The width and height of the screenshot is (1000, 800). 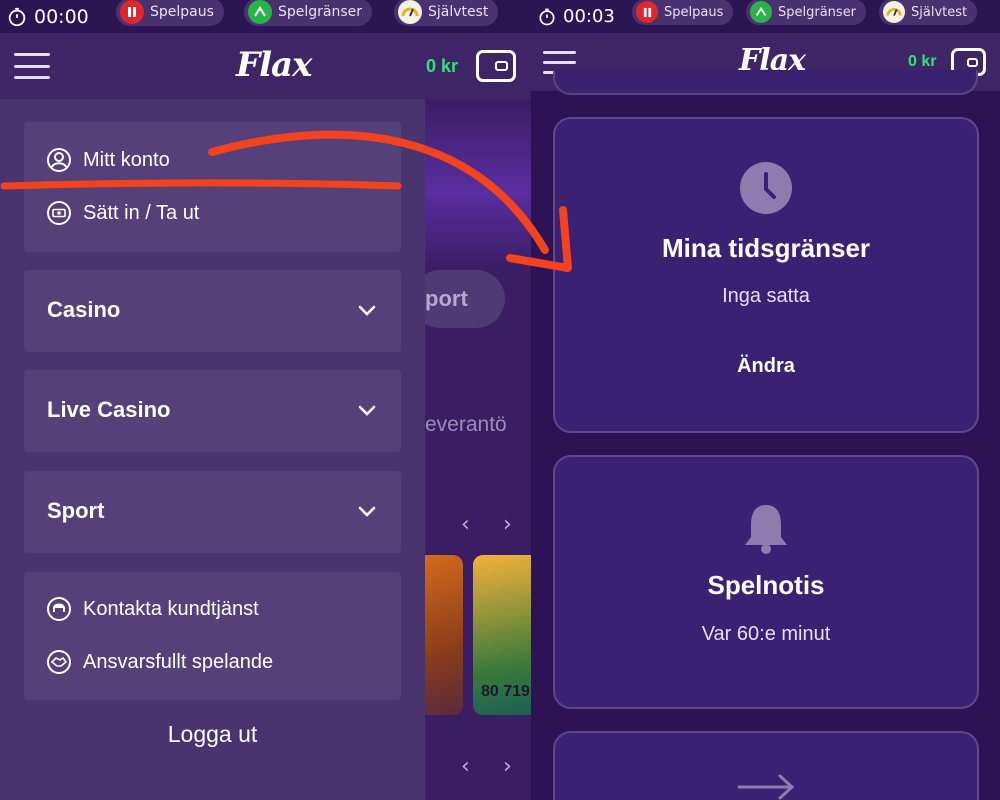 I want to click on card-title: Spelnotis, so click(x=766, y=585).